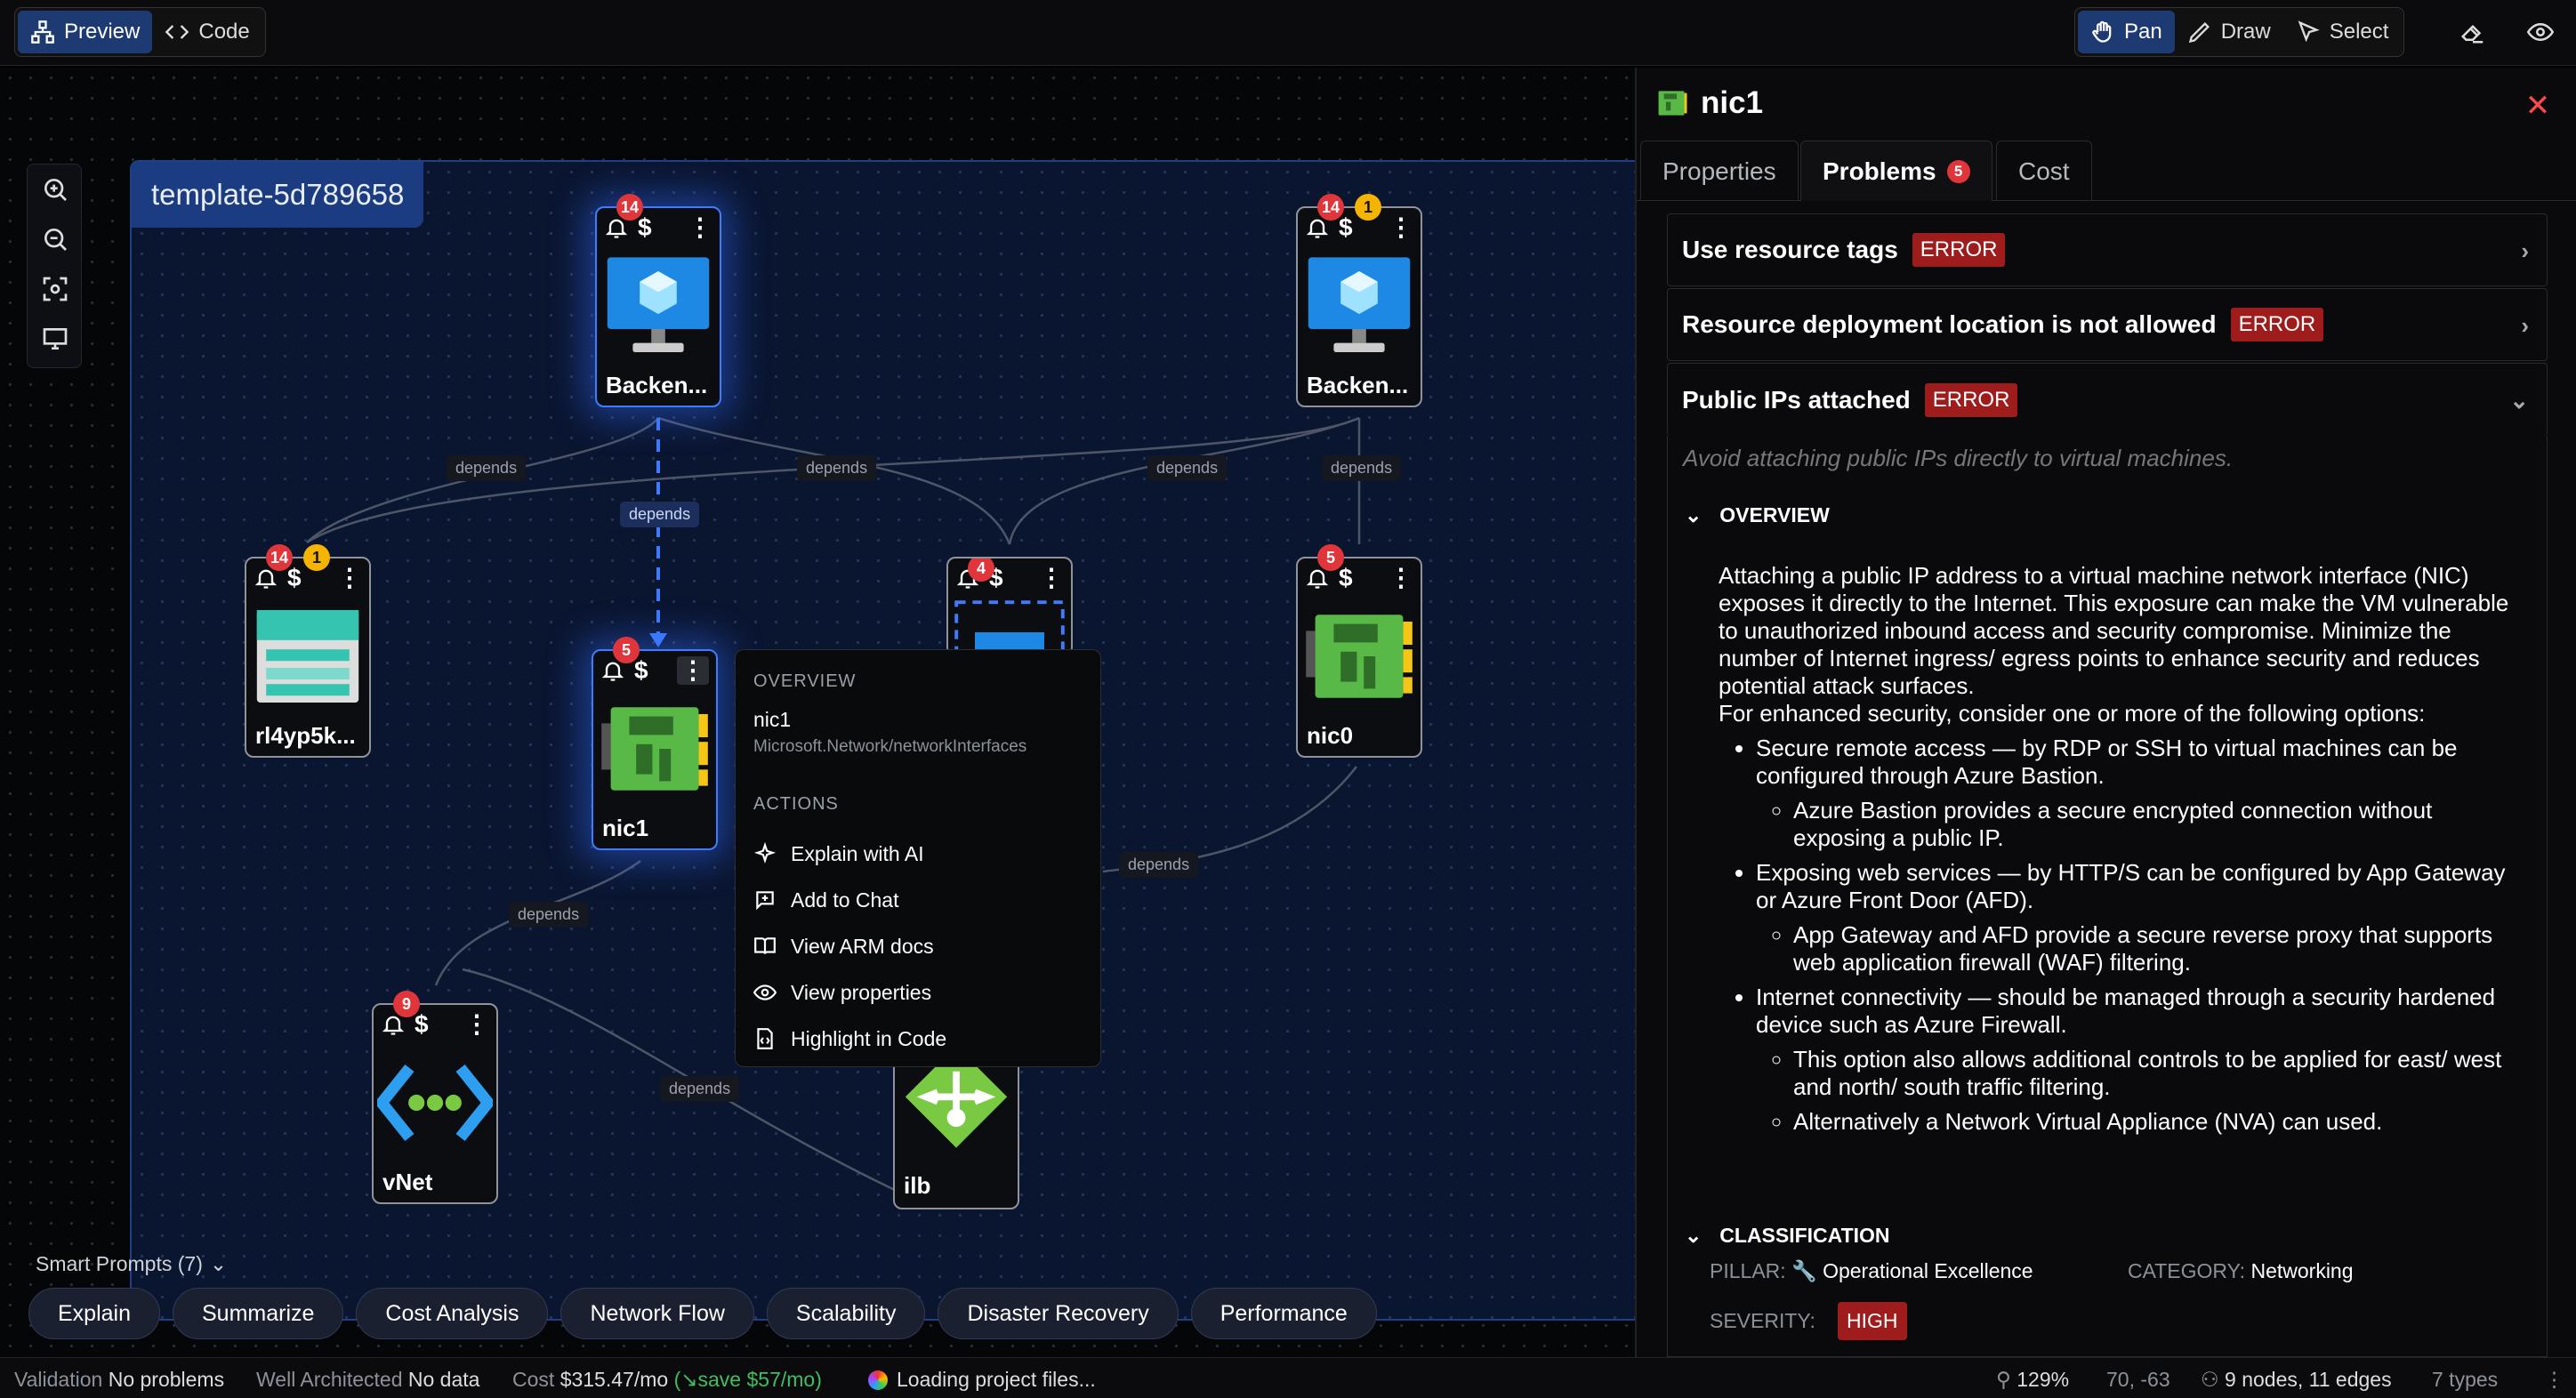 This screenshot has width=2576, height=1398. What do you see at coordinates (1896, 171) in the screenshot?
I see `tab-problems: Problems 5` at bounding box center [1896, 171].